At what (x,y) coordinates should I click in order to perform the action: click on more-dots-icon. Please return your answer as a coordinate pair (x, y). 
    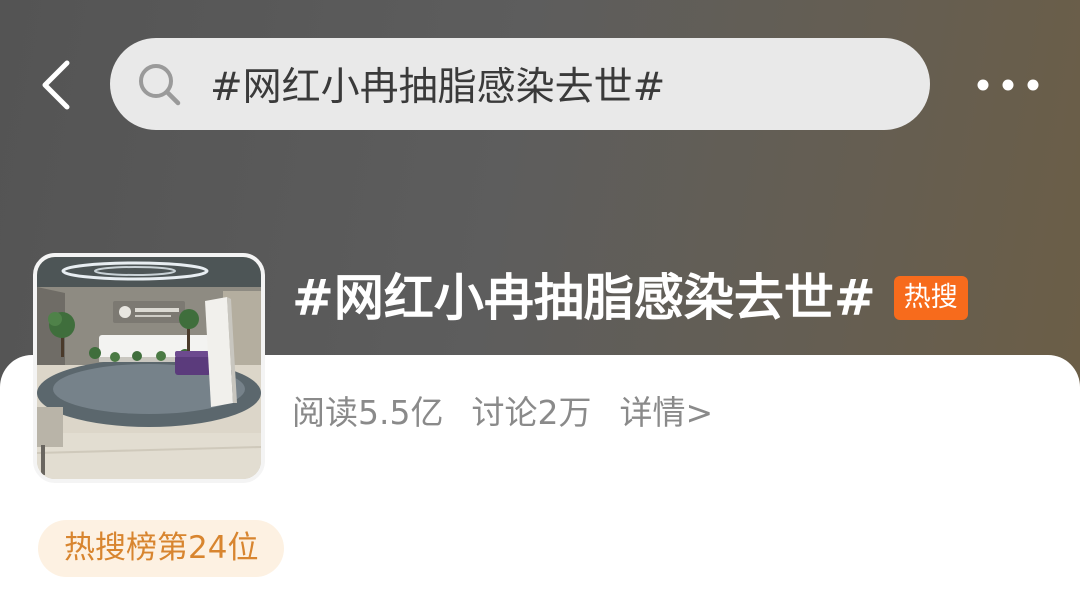
    Looking at the image, I should click on (1008, 85).